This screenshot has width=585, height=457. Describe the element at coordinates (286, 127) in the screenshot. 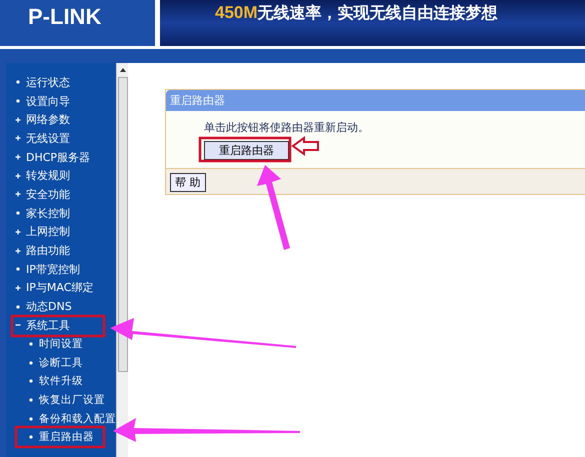

I see `message-text: 单击此按钮将使路由器重新启动。` at that location.